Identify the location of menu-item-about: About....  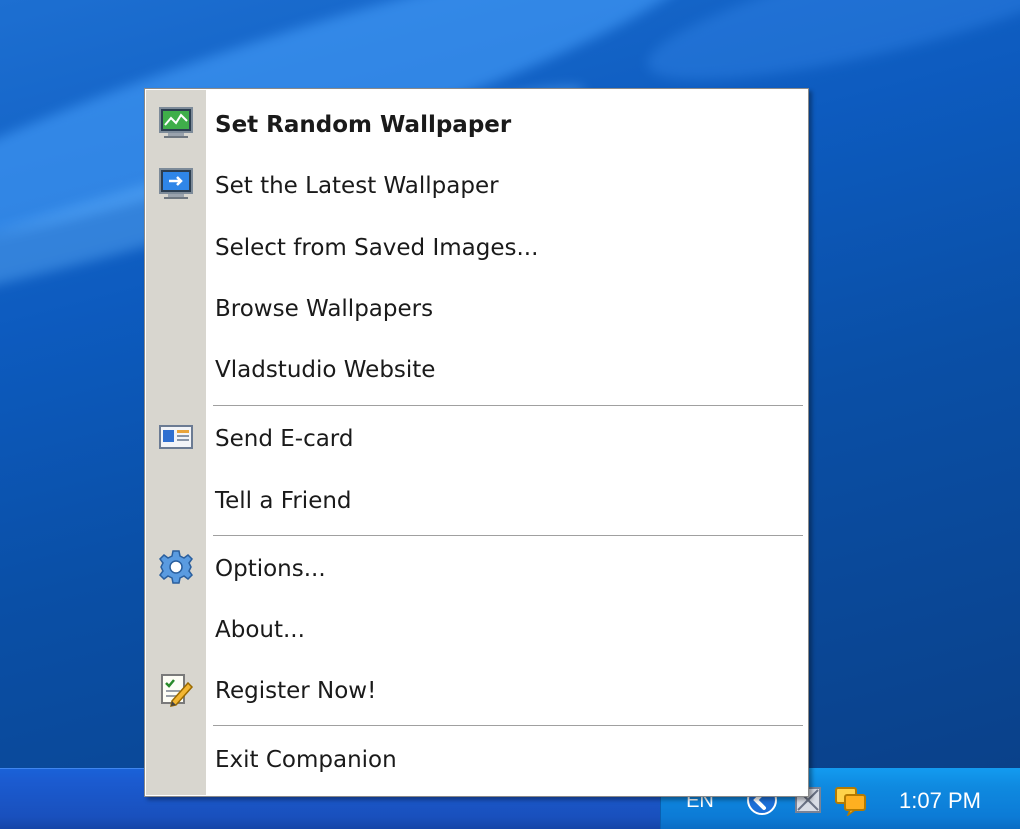
(476, 630).